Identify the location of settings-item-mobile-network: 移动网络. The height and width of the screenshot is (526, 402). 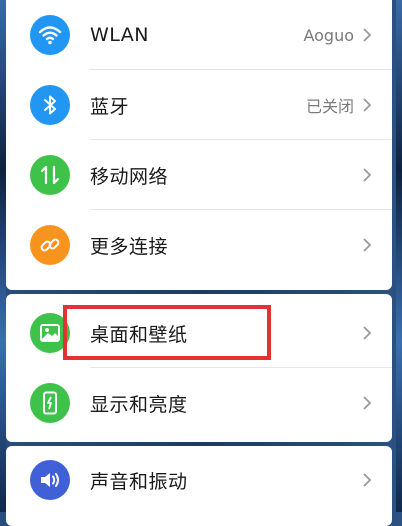
(199, 175).